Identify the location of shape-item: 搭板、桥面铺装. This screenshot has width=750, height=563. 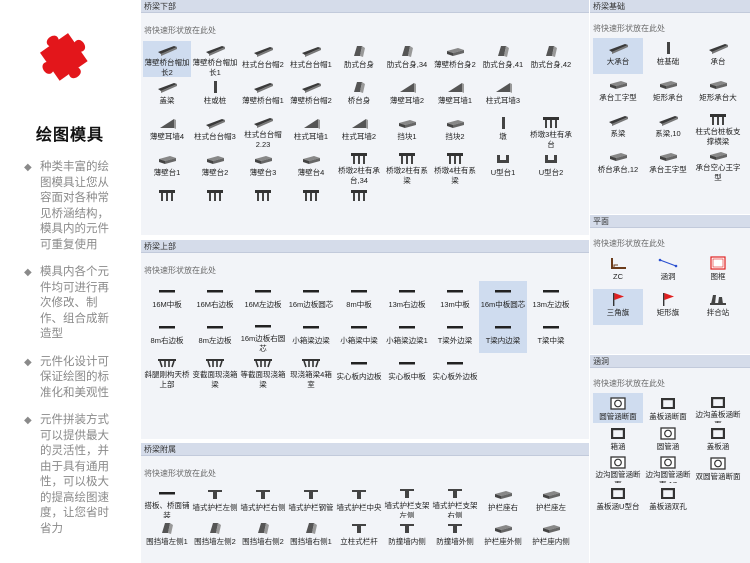
(167, 501).